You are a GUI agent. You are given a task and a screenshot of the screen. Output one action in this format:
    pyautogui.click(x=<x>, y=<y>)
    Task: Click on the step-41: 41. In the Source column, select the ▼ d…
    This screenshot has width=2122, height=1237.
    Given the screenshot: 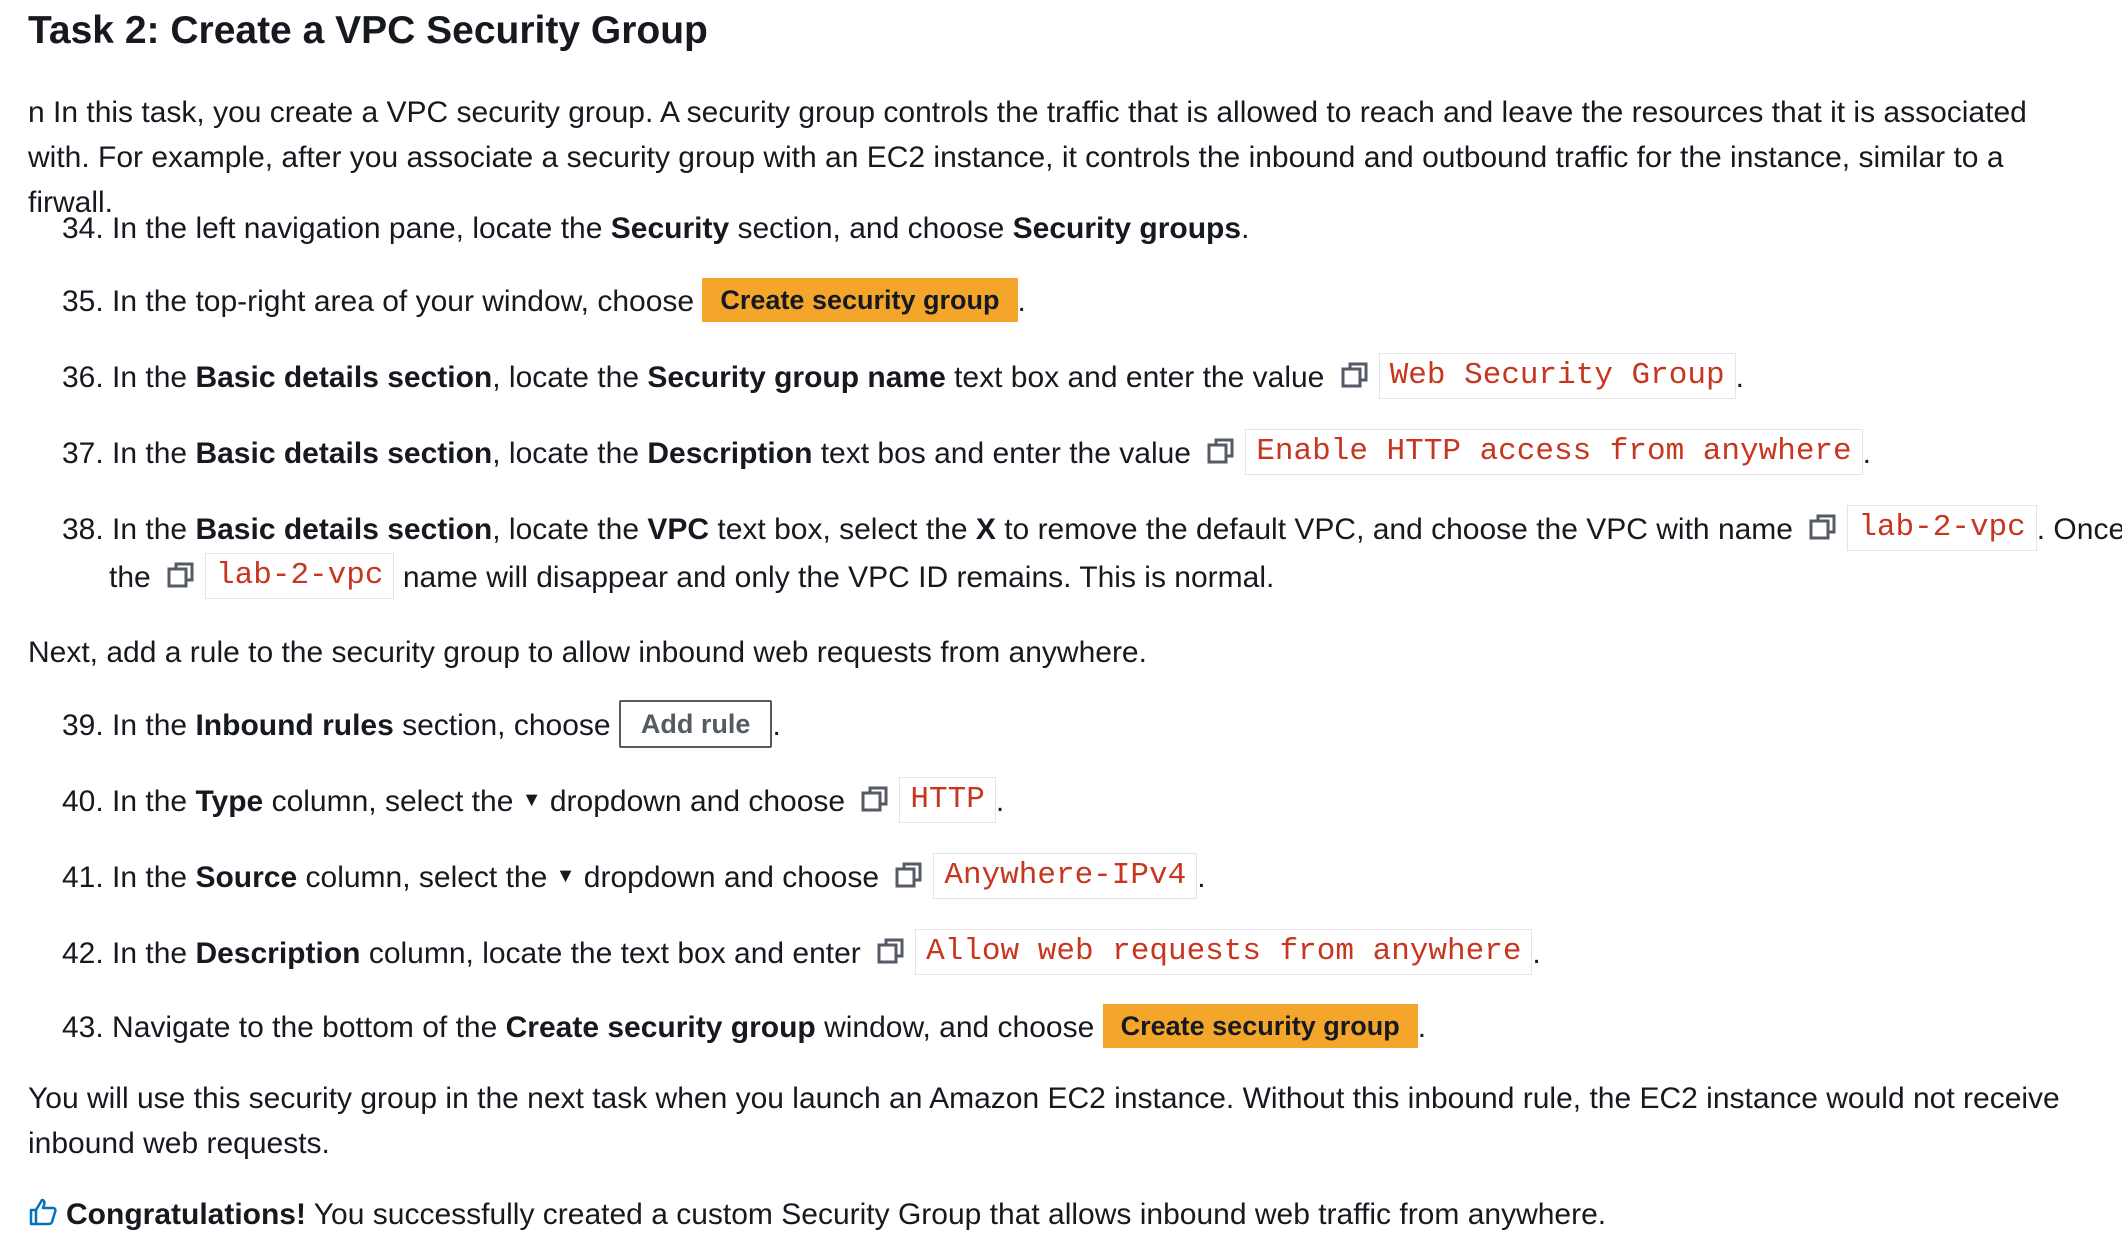 What is the action you would take?
    pyautogui.click(x=1082, y=878)
    